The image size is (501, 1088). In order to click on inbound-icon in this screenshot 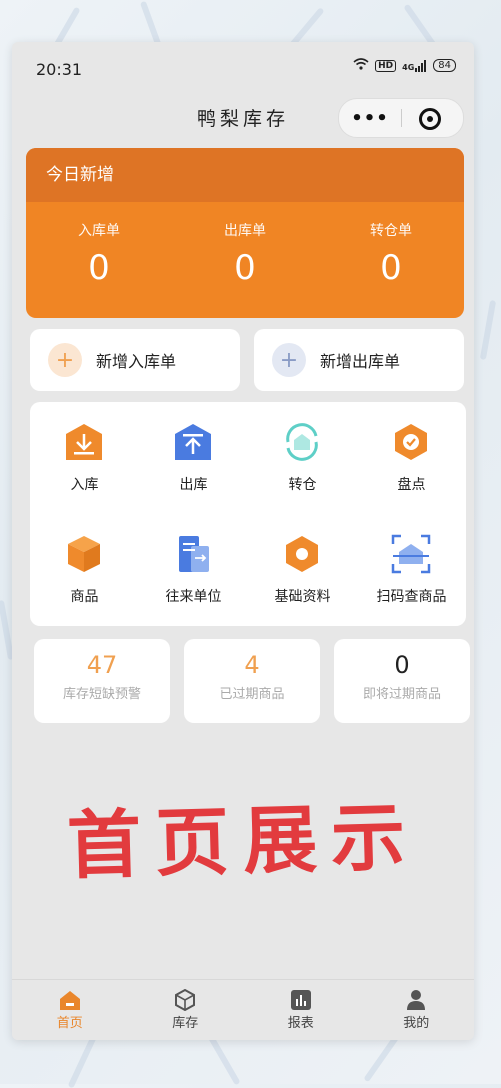, I will do `click(84, 442)`.